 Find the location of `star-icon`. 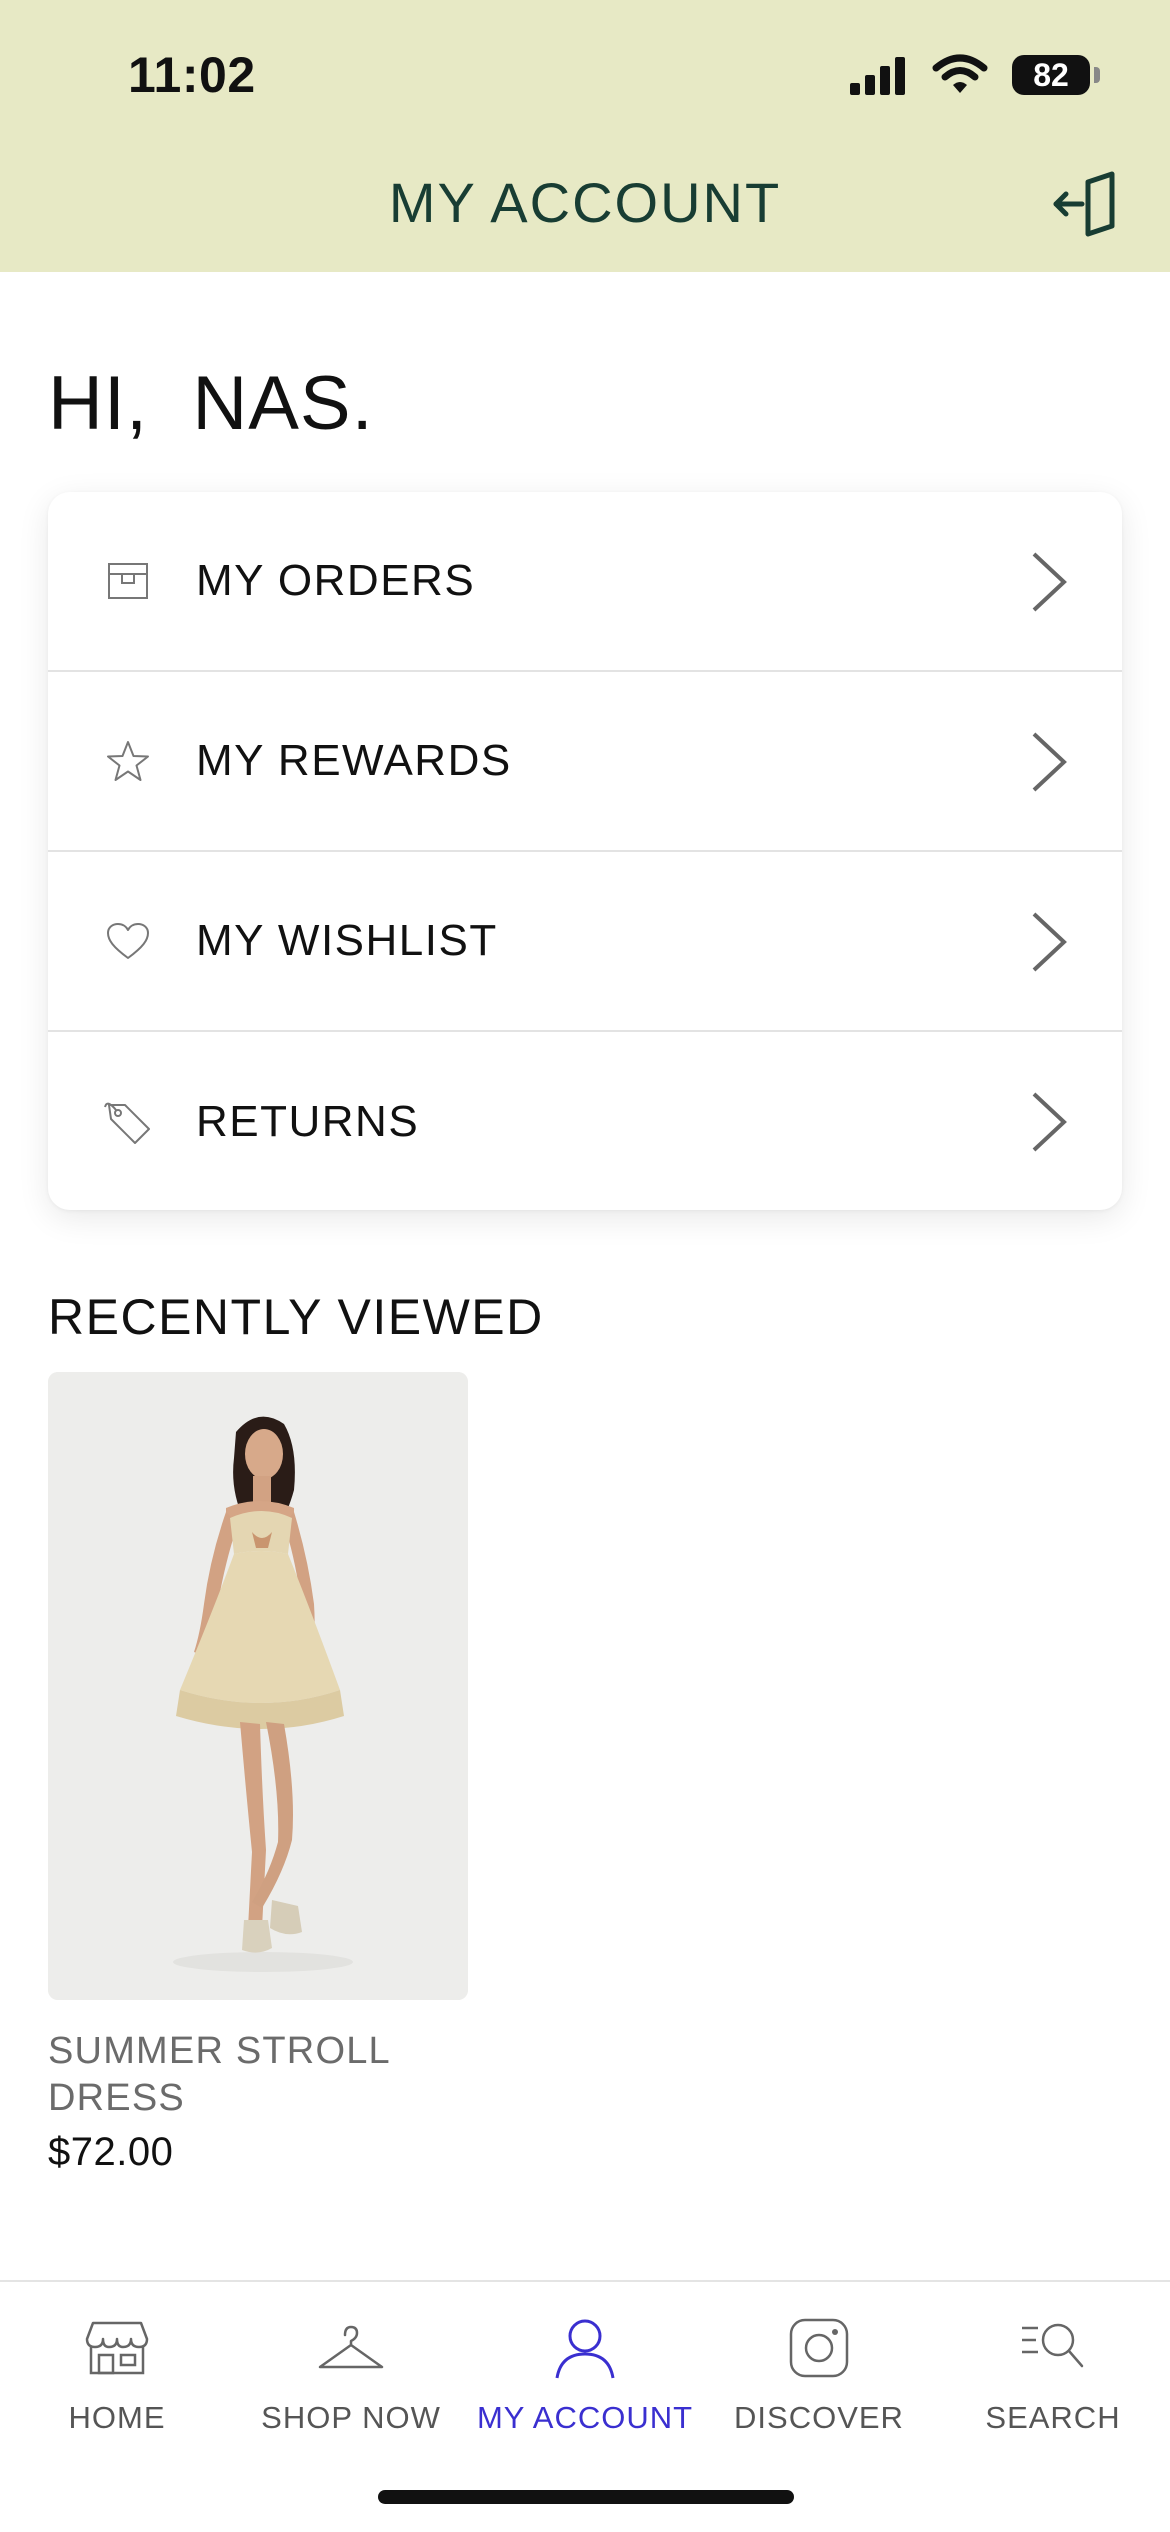

star-icon is located at coordinates (128, 761).